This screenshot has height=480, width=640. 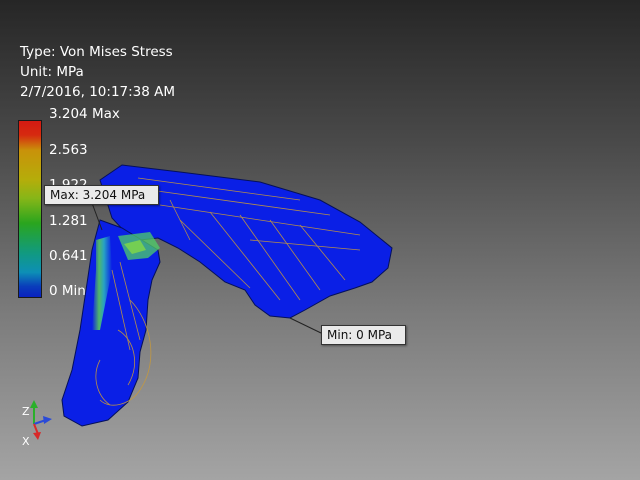 I want to click on triad-z-label: Z, so click(x=26, y=411).